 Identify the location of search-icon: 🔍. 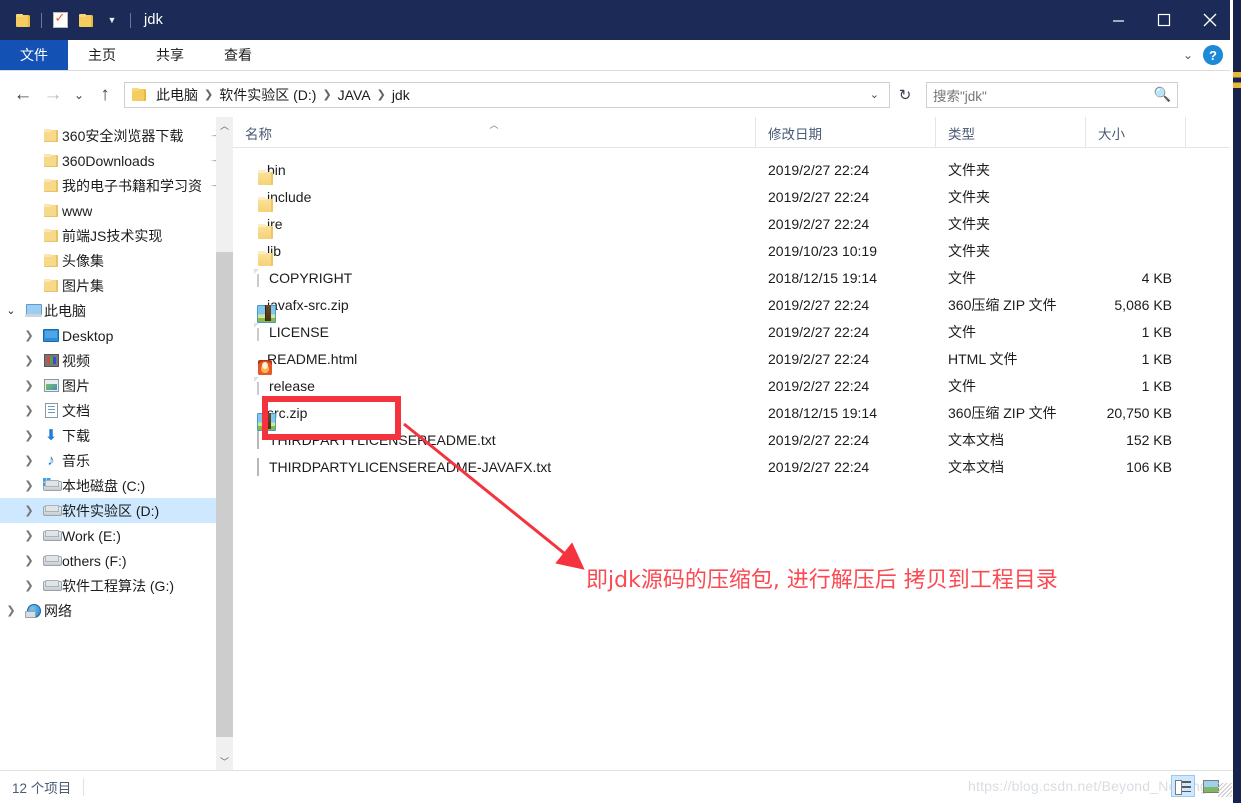
(1162, 94).